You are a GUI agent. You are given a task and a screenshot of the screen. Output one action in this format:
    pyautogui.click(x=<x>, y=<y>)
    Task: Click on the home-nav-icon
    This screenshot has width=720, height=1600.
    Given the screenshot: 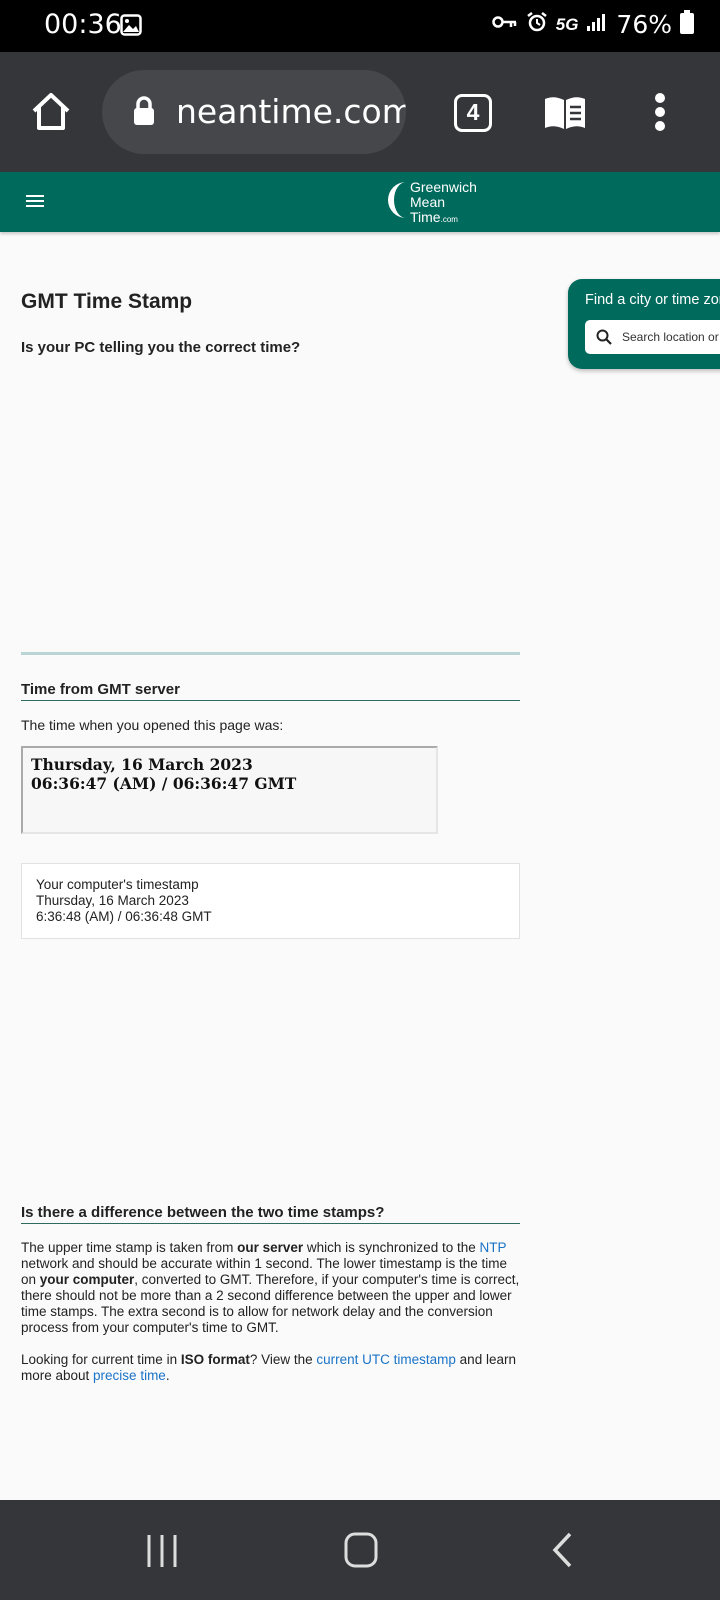 What is the action you would take?
    pyautogui.click(x=361, y=1552)
    